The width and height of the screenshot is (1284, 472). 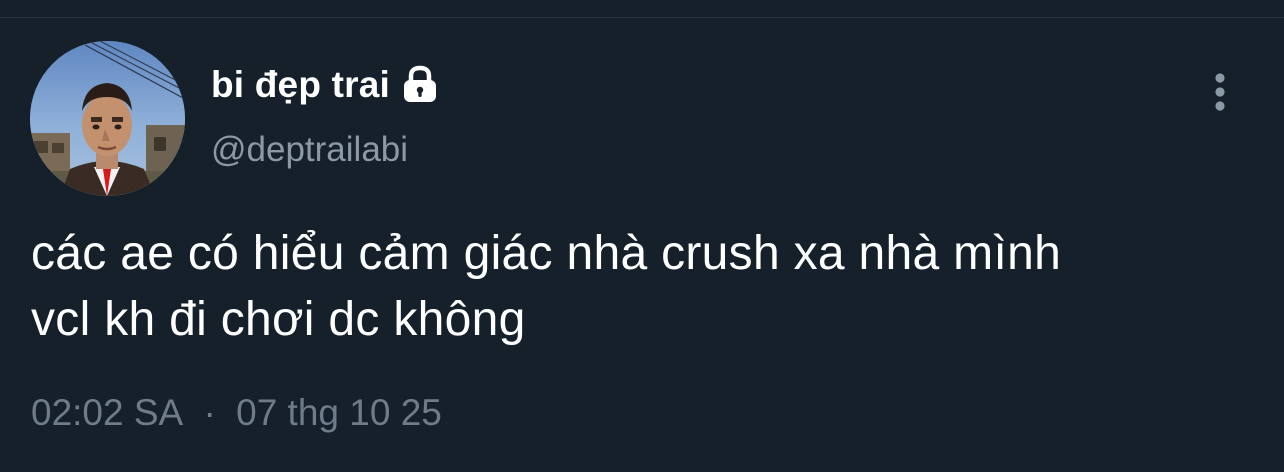 What do you see at coordinates (300, 85) in the screenshot?
I see `author-display-name: bi đẹp trai` at bounding box center [300, 85].